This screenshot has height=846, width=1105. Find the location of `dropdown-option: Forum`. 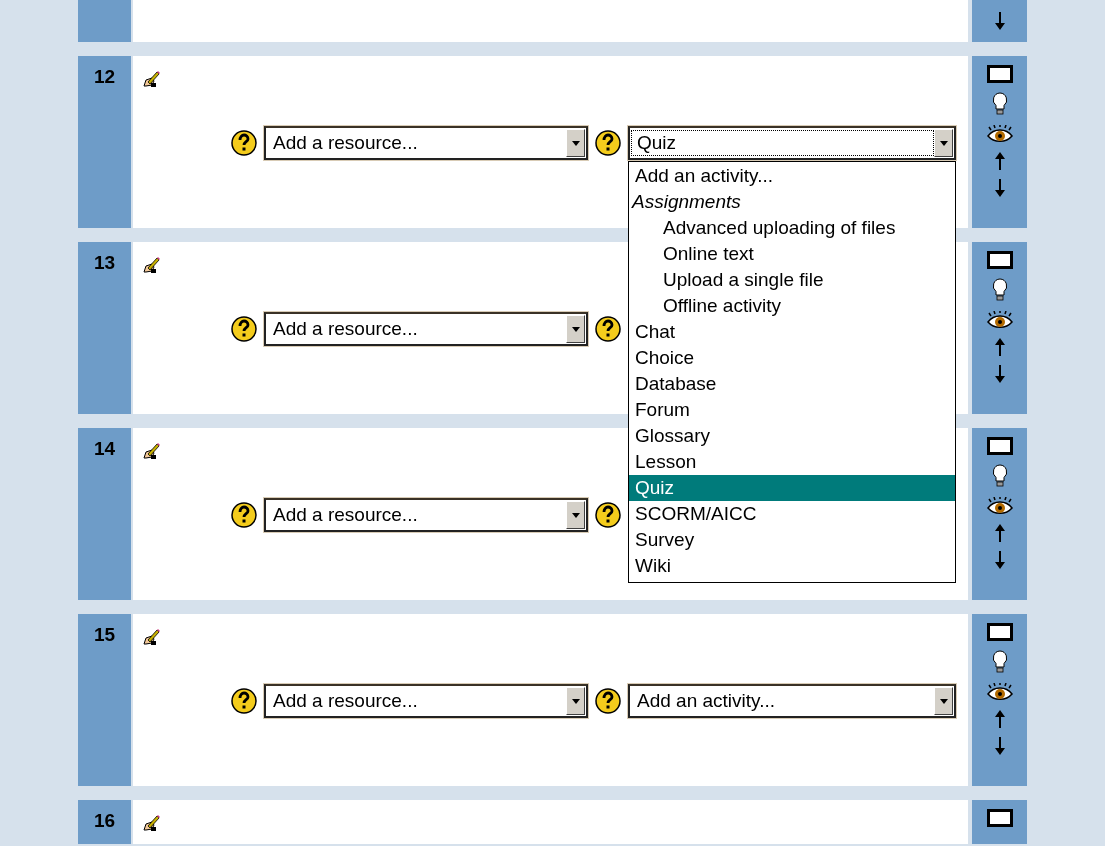

dropdown-option: Forum is located at coordinates (792, 410).